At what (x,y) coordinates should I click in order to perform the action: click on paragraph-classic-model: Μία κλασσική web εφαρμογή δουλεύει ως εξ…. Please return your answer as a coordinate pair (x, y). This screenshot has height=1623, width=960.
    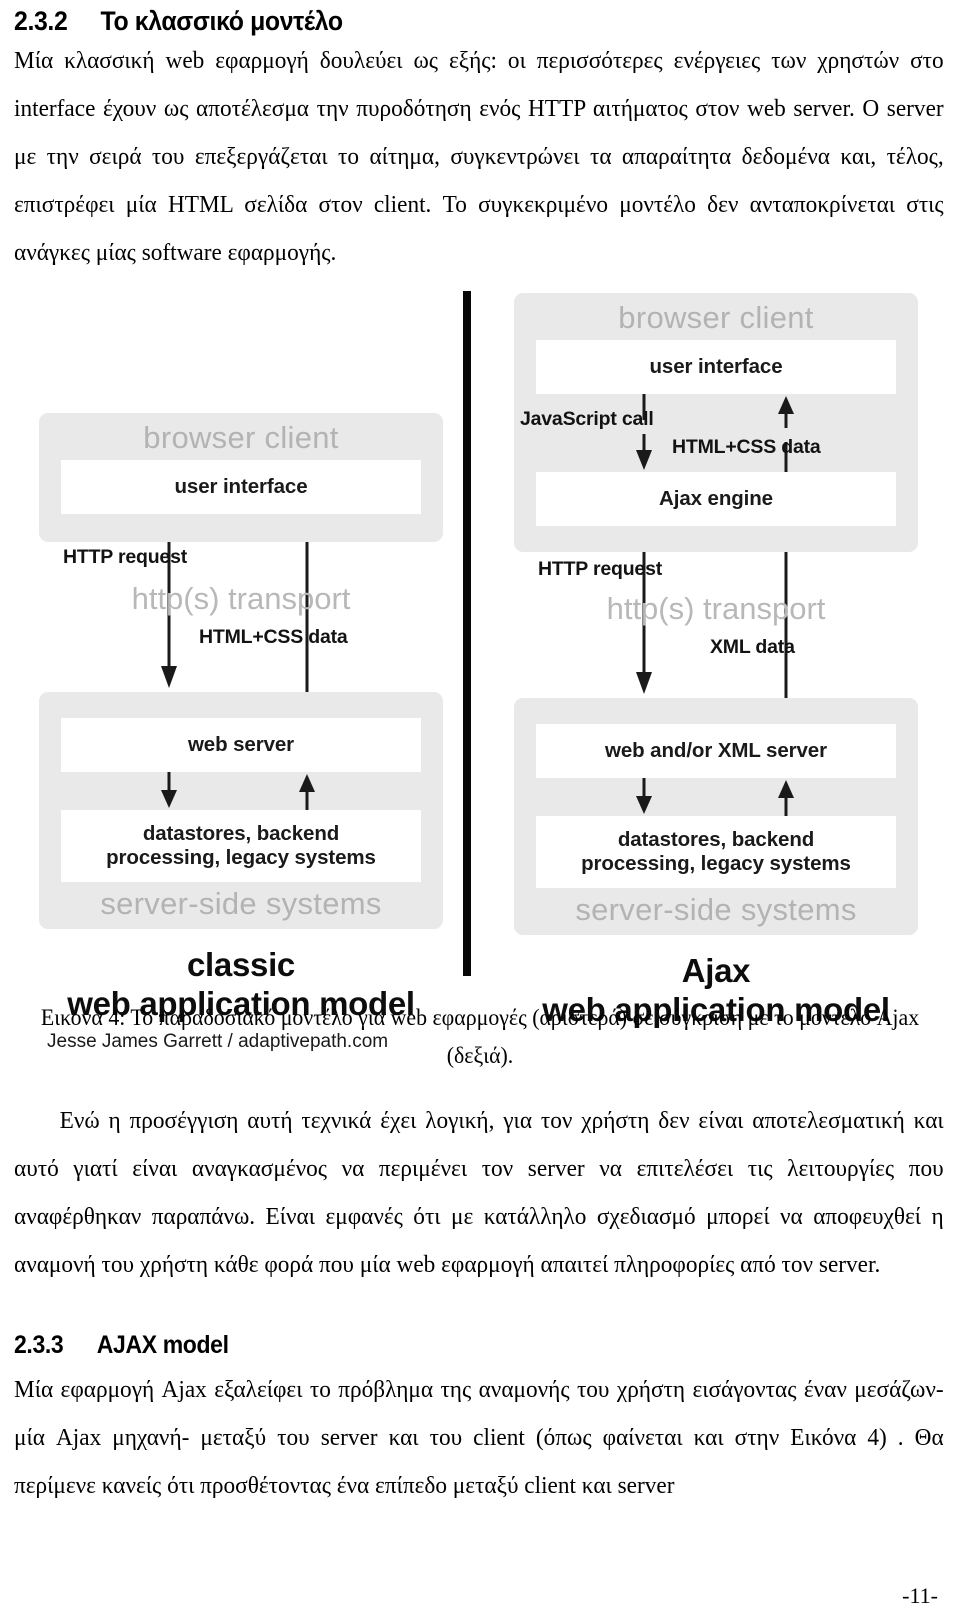
    Looking at the image, I should click on (479, 156).